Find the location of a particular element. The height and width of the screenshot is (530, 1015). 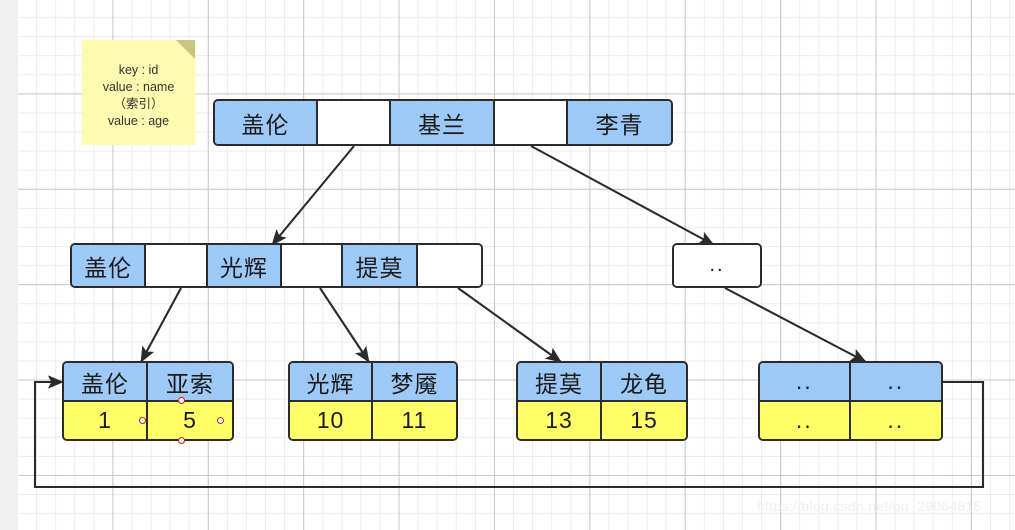

internal-right-placeholder: .. is located at coordinates (717, 265).